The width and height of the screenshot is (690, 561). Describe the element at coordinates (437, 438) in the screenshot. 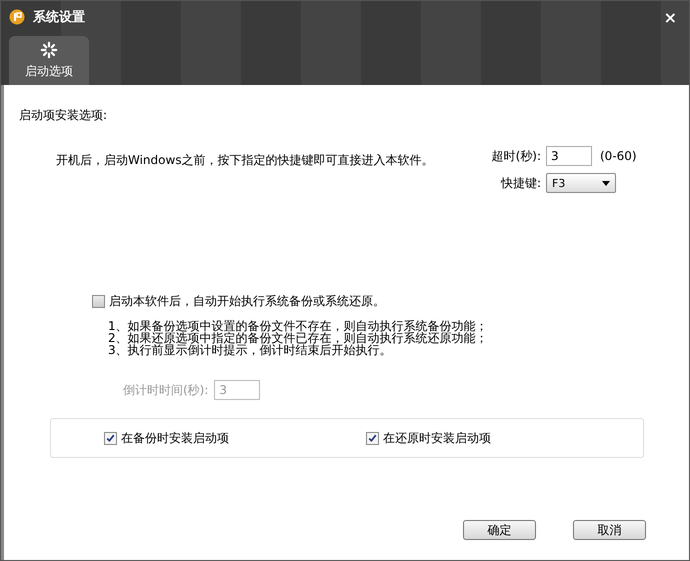

I see `checkbox-label: 在还原时安装启动项` at that location.